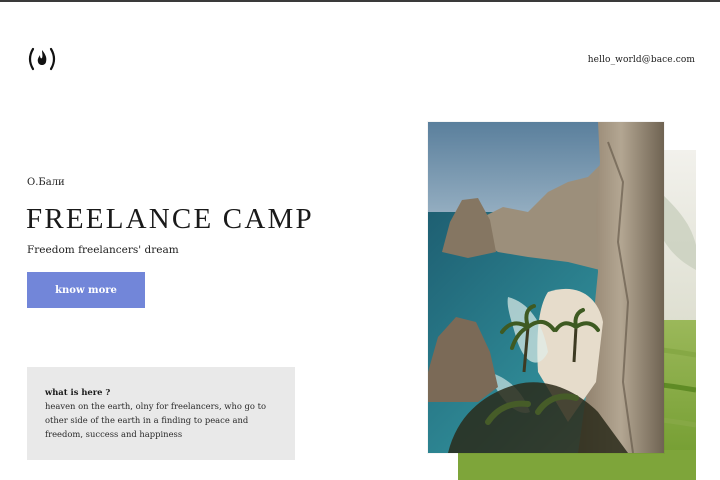  What do you see at coordinates (46, 182) in the screenshot?
I see `location-label: О.Бали` at bounding box center [46, 182].